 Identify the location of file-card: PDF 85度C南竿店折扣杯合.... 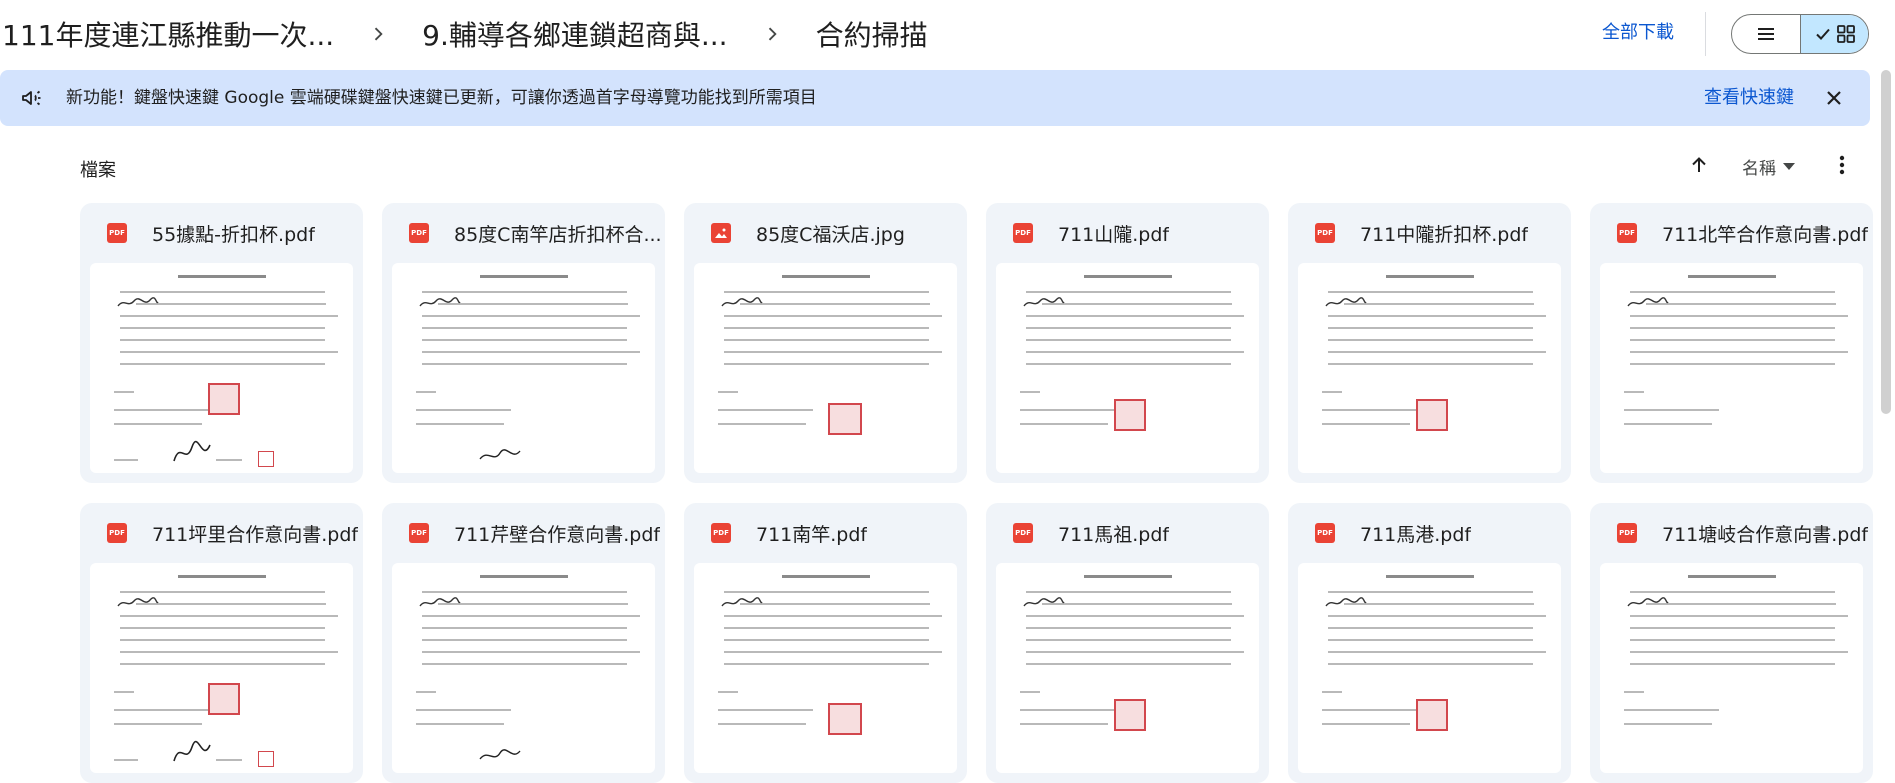
(523, 343).